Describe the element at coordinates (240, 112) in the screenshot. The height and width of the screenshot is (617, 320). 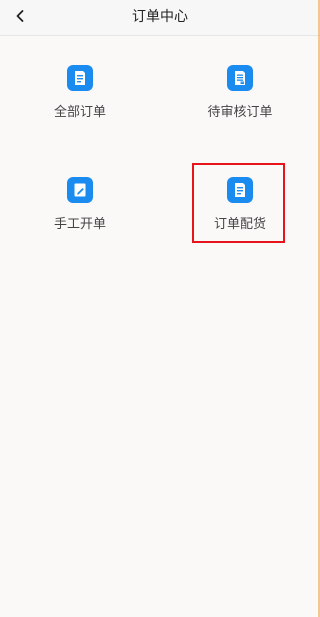
I see `menu-item-label: 待审核订单` at that location.